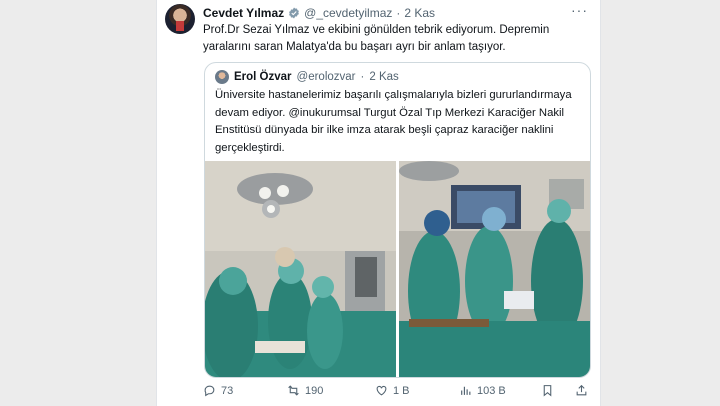 The width and height of the screenshot is (720, 406). I want to click on verified-badge-icon, so click(294, 13).